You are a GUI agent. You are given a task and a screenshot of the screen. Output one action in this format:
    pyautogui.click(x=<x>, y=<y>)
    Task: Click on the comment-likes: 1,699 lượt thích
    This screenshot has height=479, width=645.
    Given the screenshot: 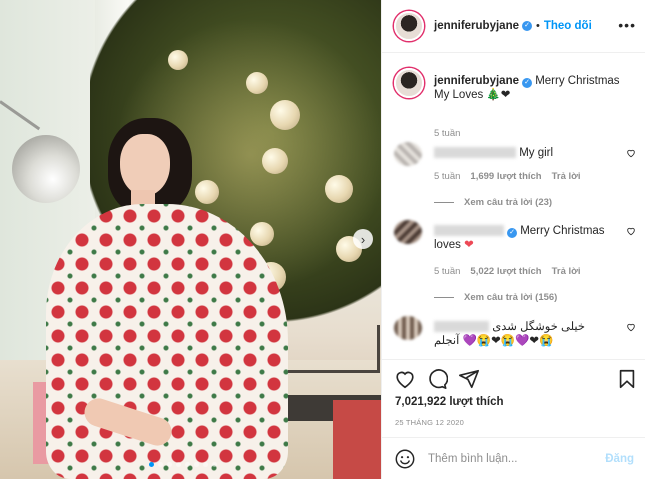 What is the action you would take?
    pyautogui.click(x=505, y=176)
    